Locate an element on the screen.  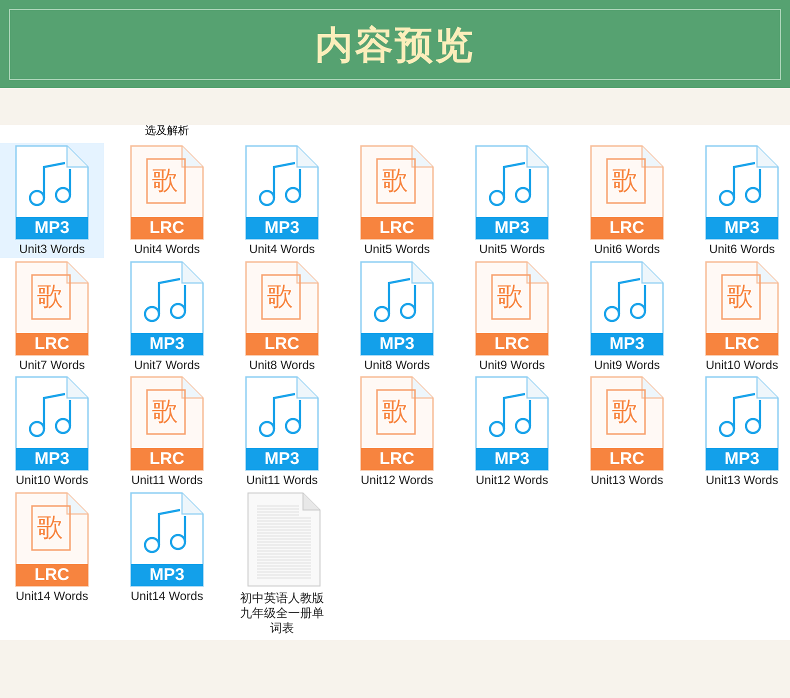
file-name: 初中英语人教版九年级全一册单词表 is located at coordinates (282, 613).